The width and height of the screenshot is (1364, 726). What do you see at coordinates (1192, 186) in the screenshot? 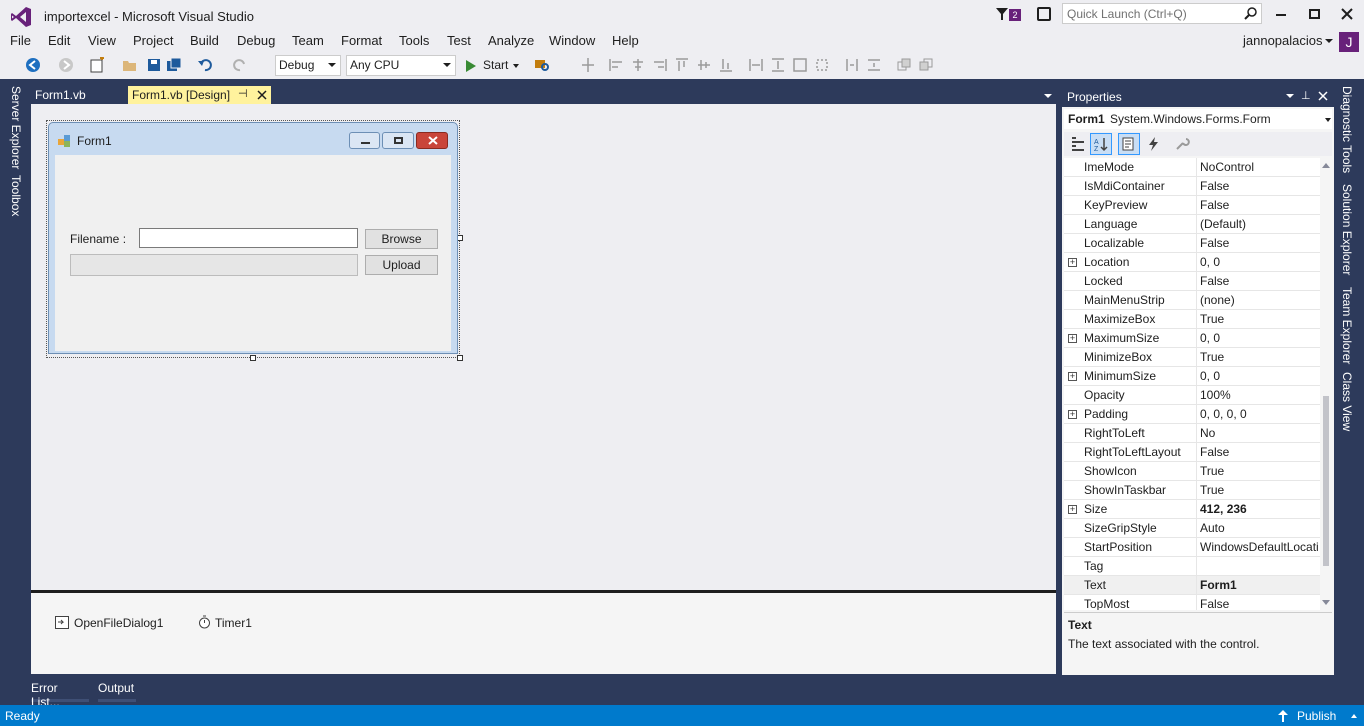
I see `property-row-ismdicontainer: IsMdiContainer False` at bounding box center [1192, 186].